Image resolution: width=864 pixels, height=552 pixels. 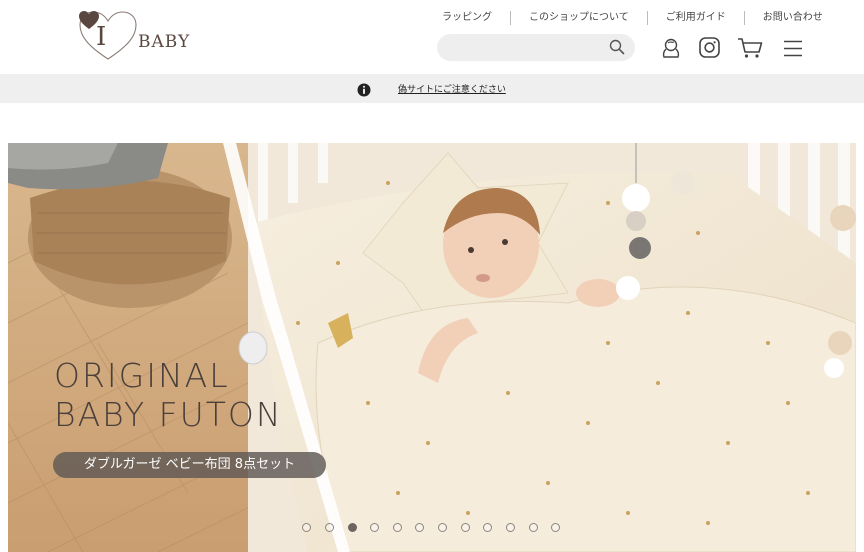 I want to click on search-box, so click(x=536, y=47).